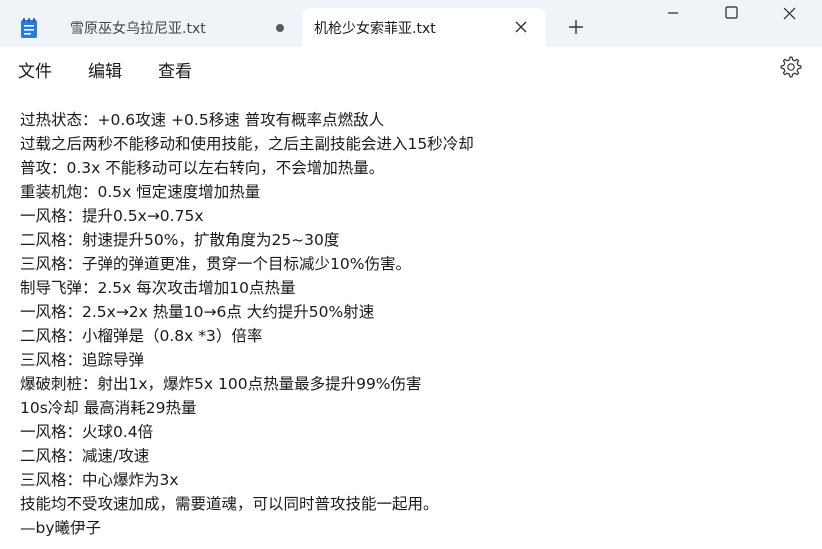 The image size is (822, 549). What do you see at coordinates (138, 29) in the screenshot?
I see `tab-title: 雪原巫女乌拉尼亚.txt` at bounding box center [138, 29].